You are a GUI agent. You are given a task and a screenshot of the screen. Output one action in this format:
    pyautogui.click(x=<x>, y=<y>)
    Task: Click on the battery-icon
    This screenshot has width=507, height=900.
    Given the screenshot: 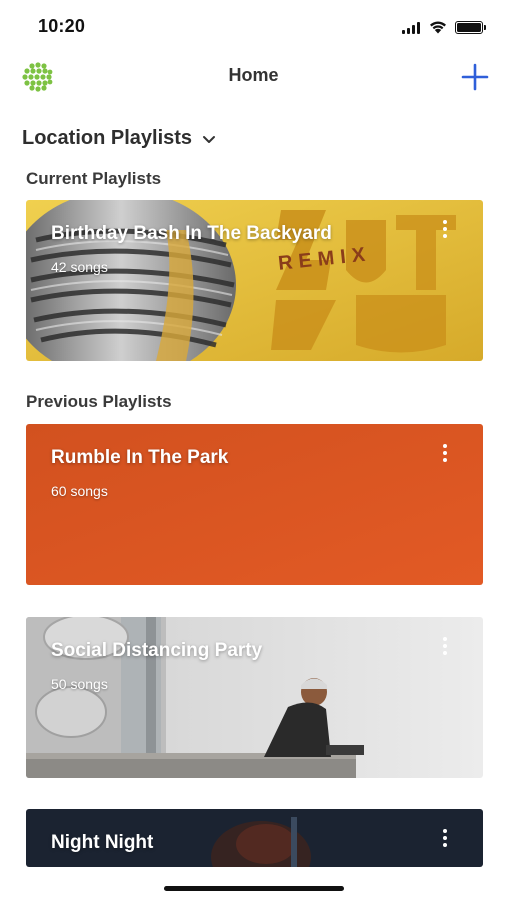 What is the action you would take?
    pyautogui.click(x=469, y=27)
    